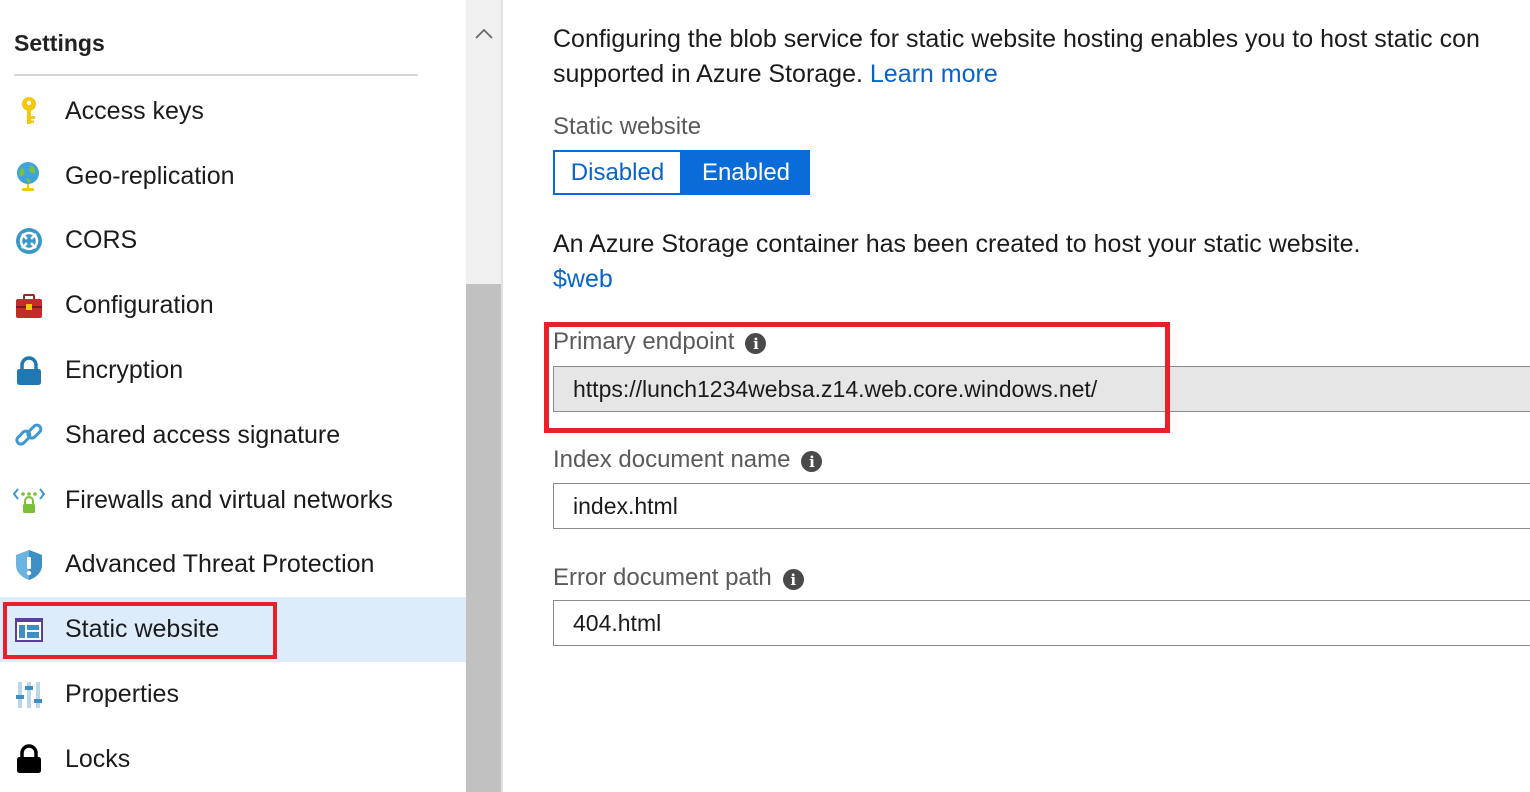  I want to click on enabled-option-button: Enabled, so click(746, 172).